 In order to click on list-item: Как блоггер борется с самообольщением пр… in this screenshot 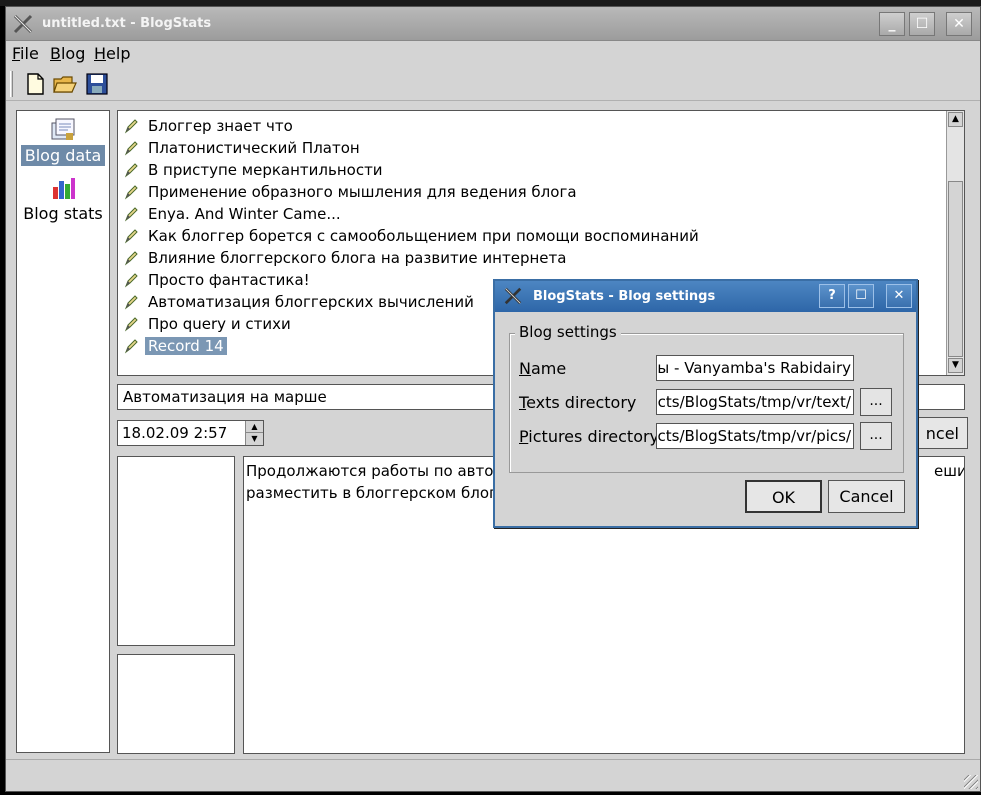, I will do `click(413, 236)`.